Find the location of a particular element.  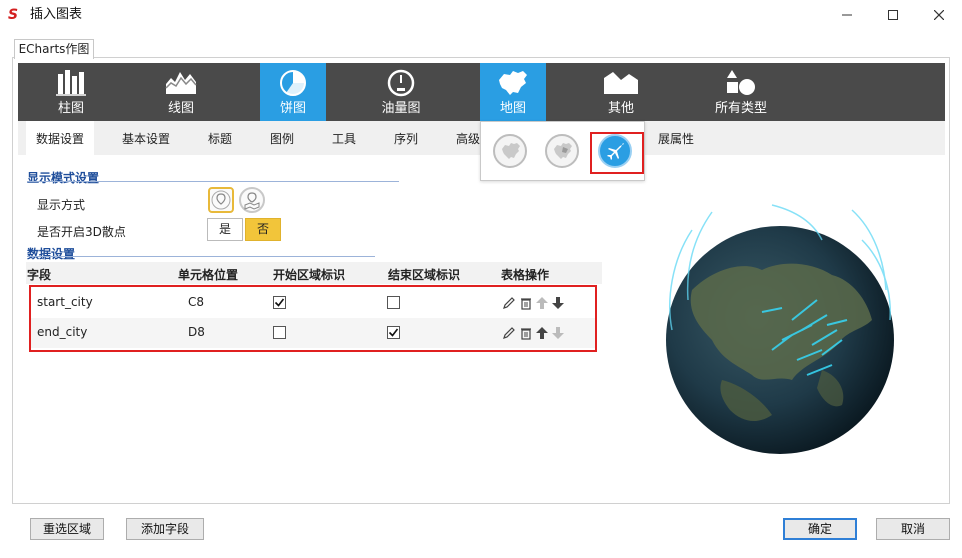

display-mode-option-region is located at coordinates (252, 200).